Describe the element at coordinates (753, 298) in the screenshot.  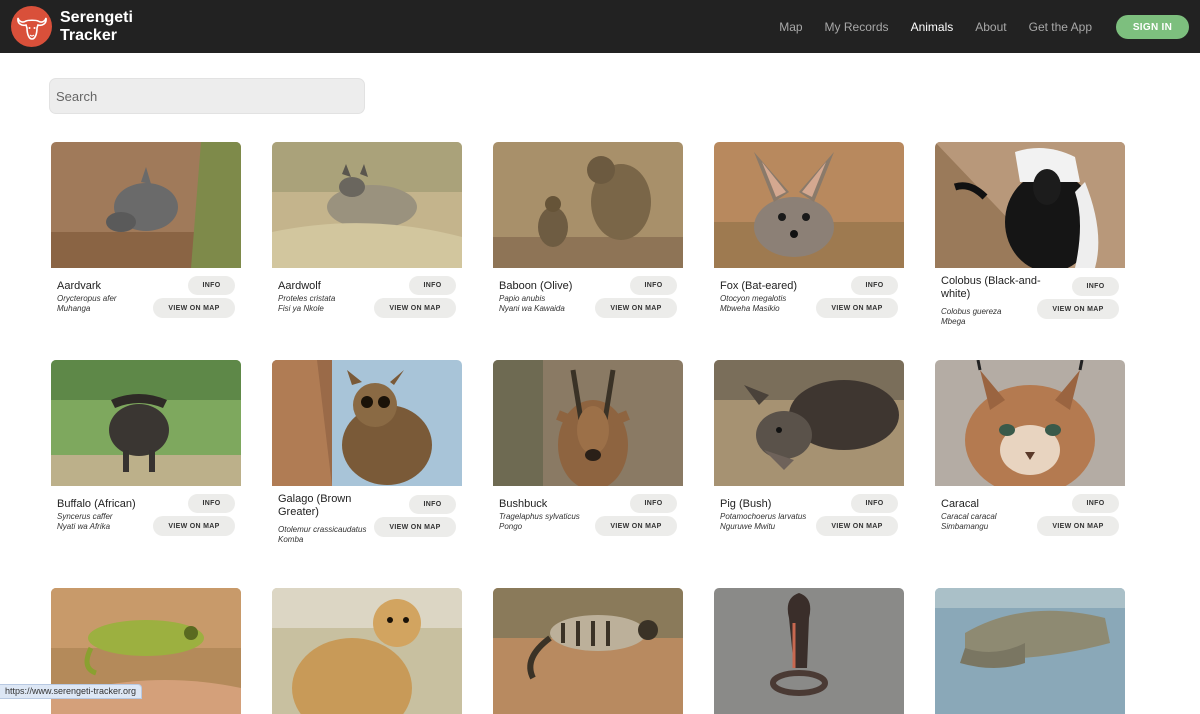
I see `scientific-name: Otocyon megalotis` at that location.